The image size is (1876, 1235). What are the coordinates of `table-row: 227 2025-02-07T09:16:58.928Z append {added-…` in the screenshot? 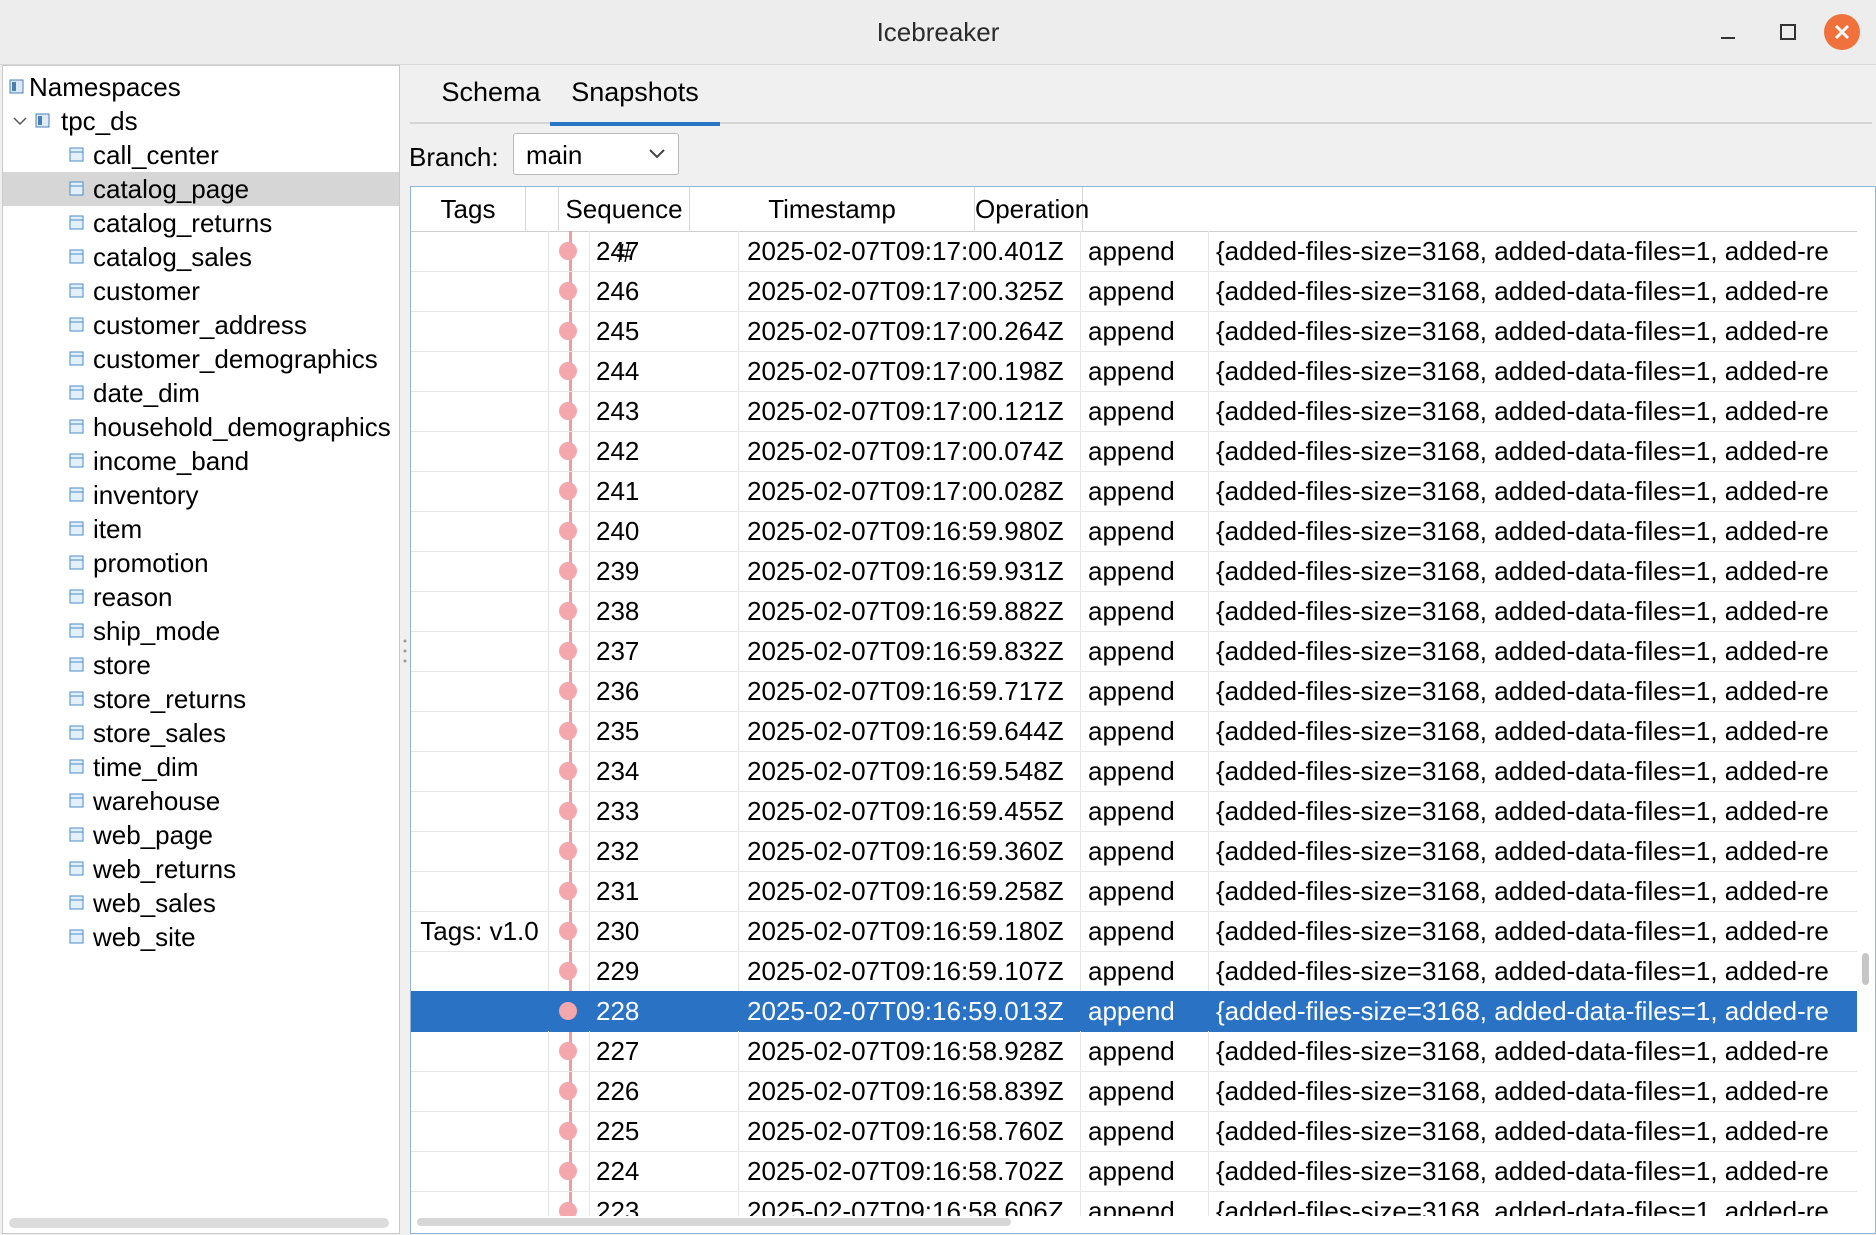 It's located at (1134, 1051).